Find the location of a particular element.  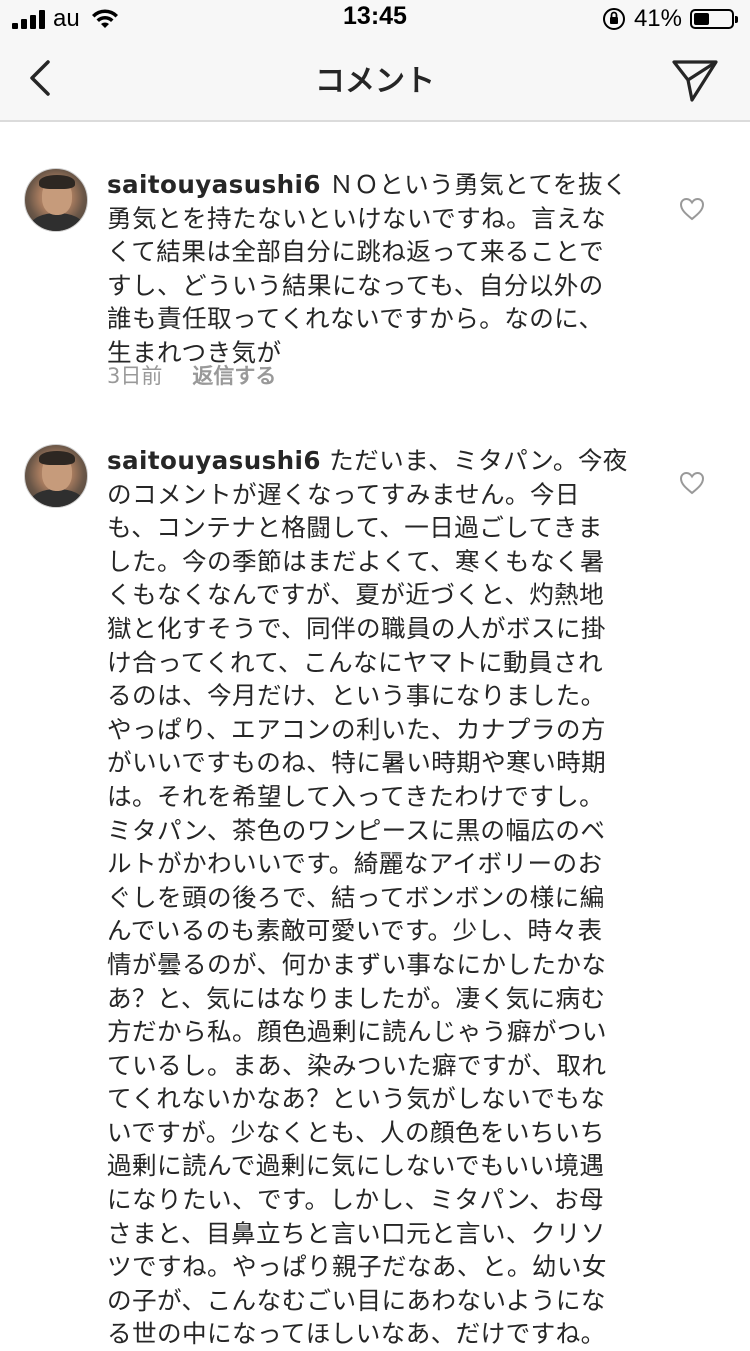

nav-bar: コメント is located at coordinates (375, 81).